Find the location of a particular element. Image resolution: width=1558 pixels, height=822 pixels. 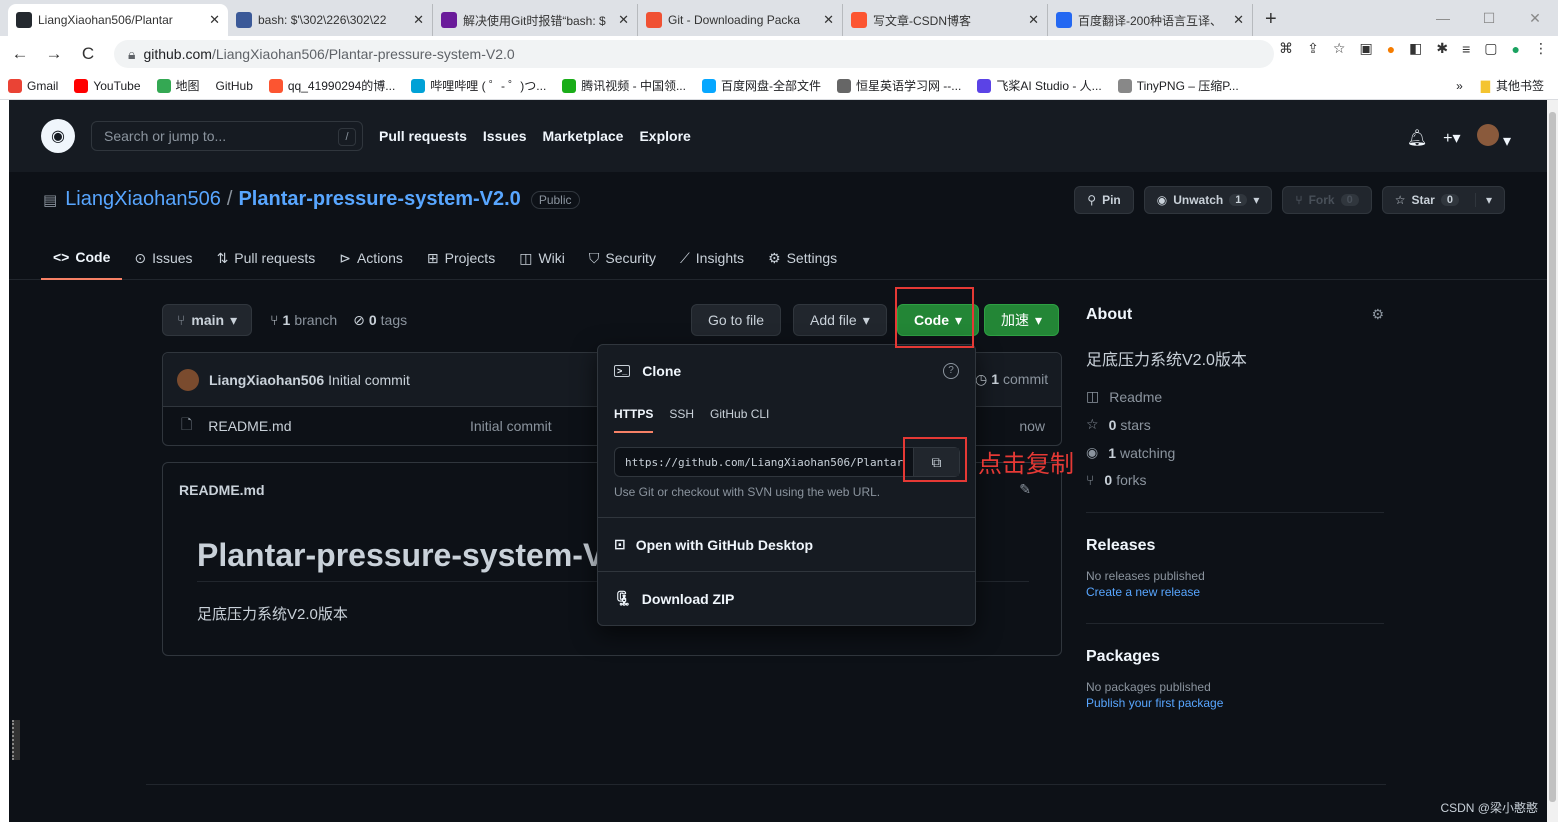

tab-pull-requests: ⇅ Pull requests is located at coordinates (266, 258).